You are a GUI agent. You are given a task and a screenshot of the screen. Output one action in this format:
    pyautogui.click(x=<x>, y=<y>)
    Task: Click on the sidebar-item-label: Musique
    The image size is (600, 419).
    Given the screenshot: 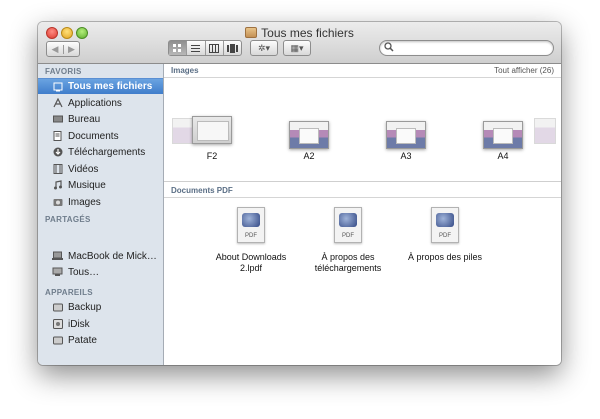 What is the action you would take?
    pyautogui.click(x=87, y=185)
    